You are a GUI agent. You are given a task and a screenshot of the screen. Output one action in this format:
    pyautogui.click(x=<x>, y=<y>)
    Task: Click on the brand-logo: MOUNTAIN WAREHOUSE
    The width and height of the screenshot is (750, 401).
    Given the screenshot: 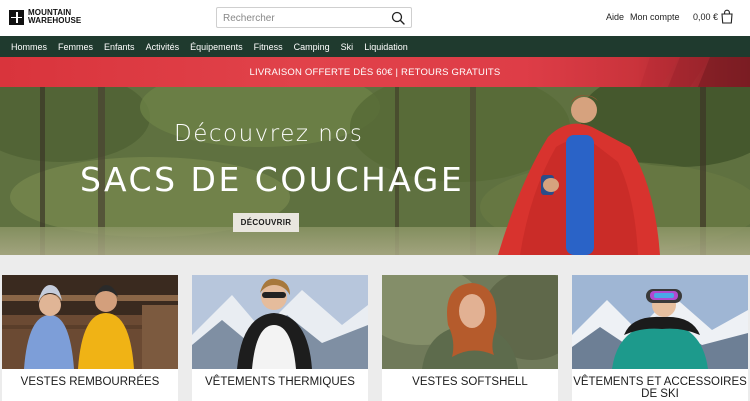 What is the action you would take?
    pyautogui.click(x=45, y=17)
    